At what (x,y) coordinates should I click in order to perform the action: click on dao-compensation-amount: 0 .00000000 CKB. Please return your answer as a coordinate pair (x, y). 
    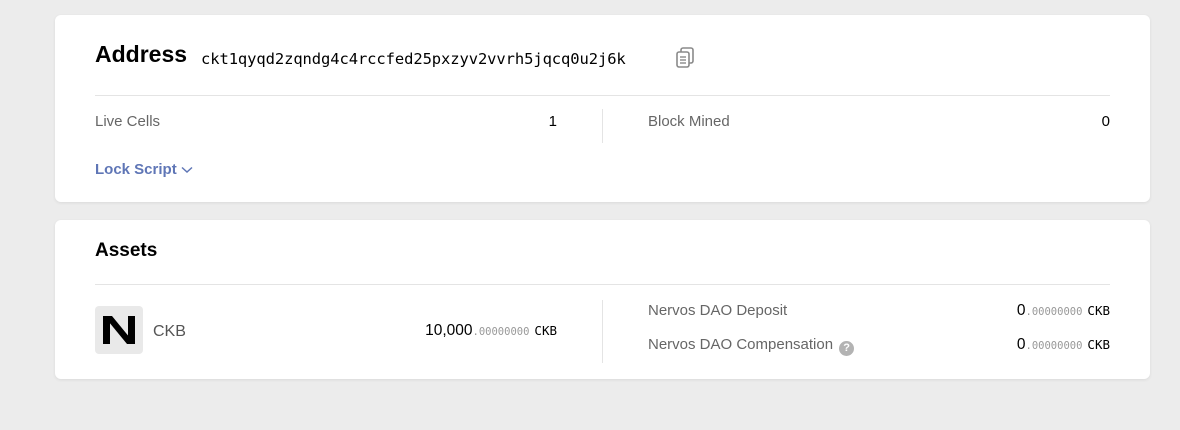
    Looking at the image, I should click on (1063, 345).